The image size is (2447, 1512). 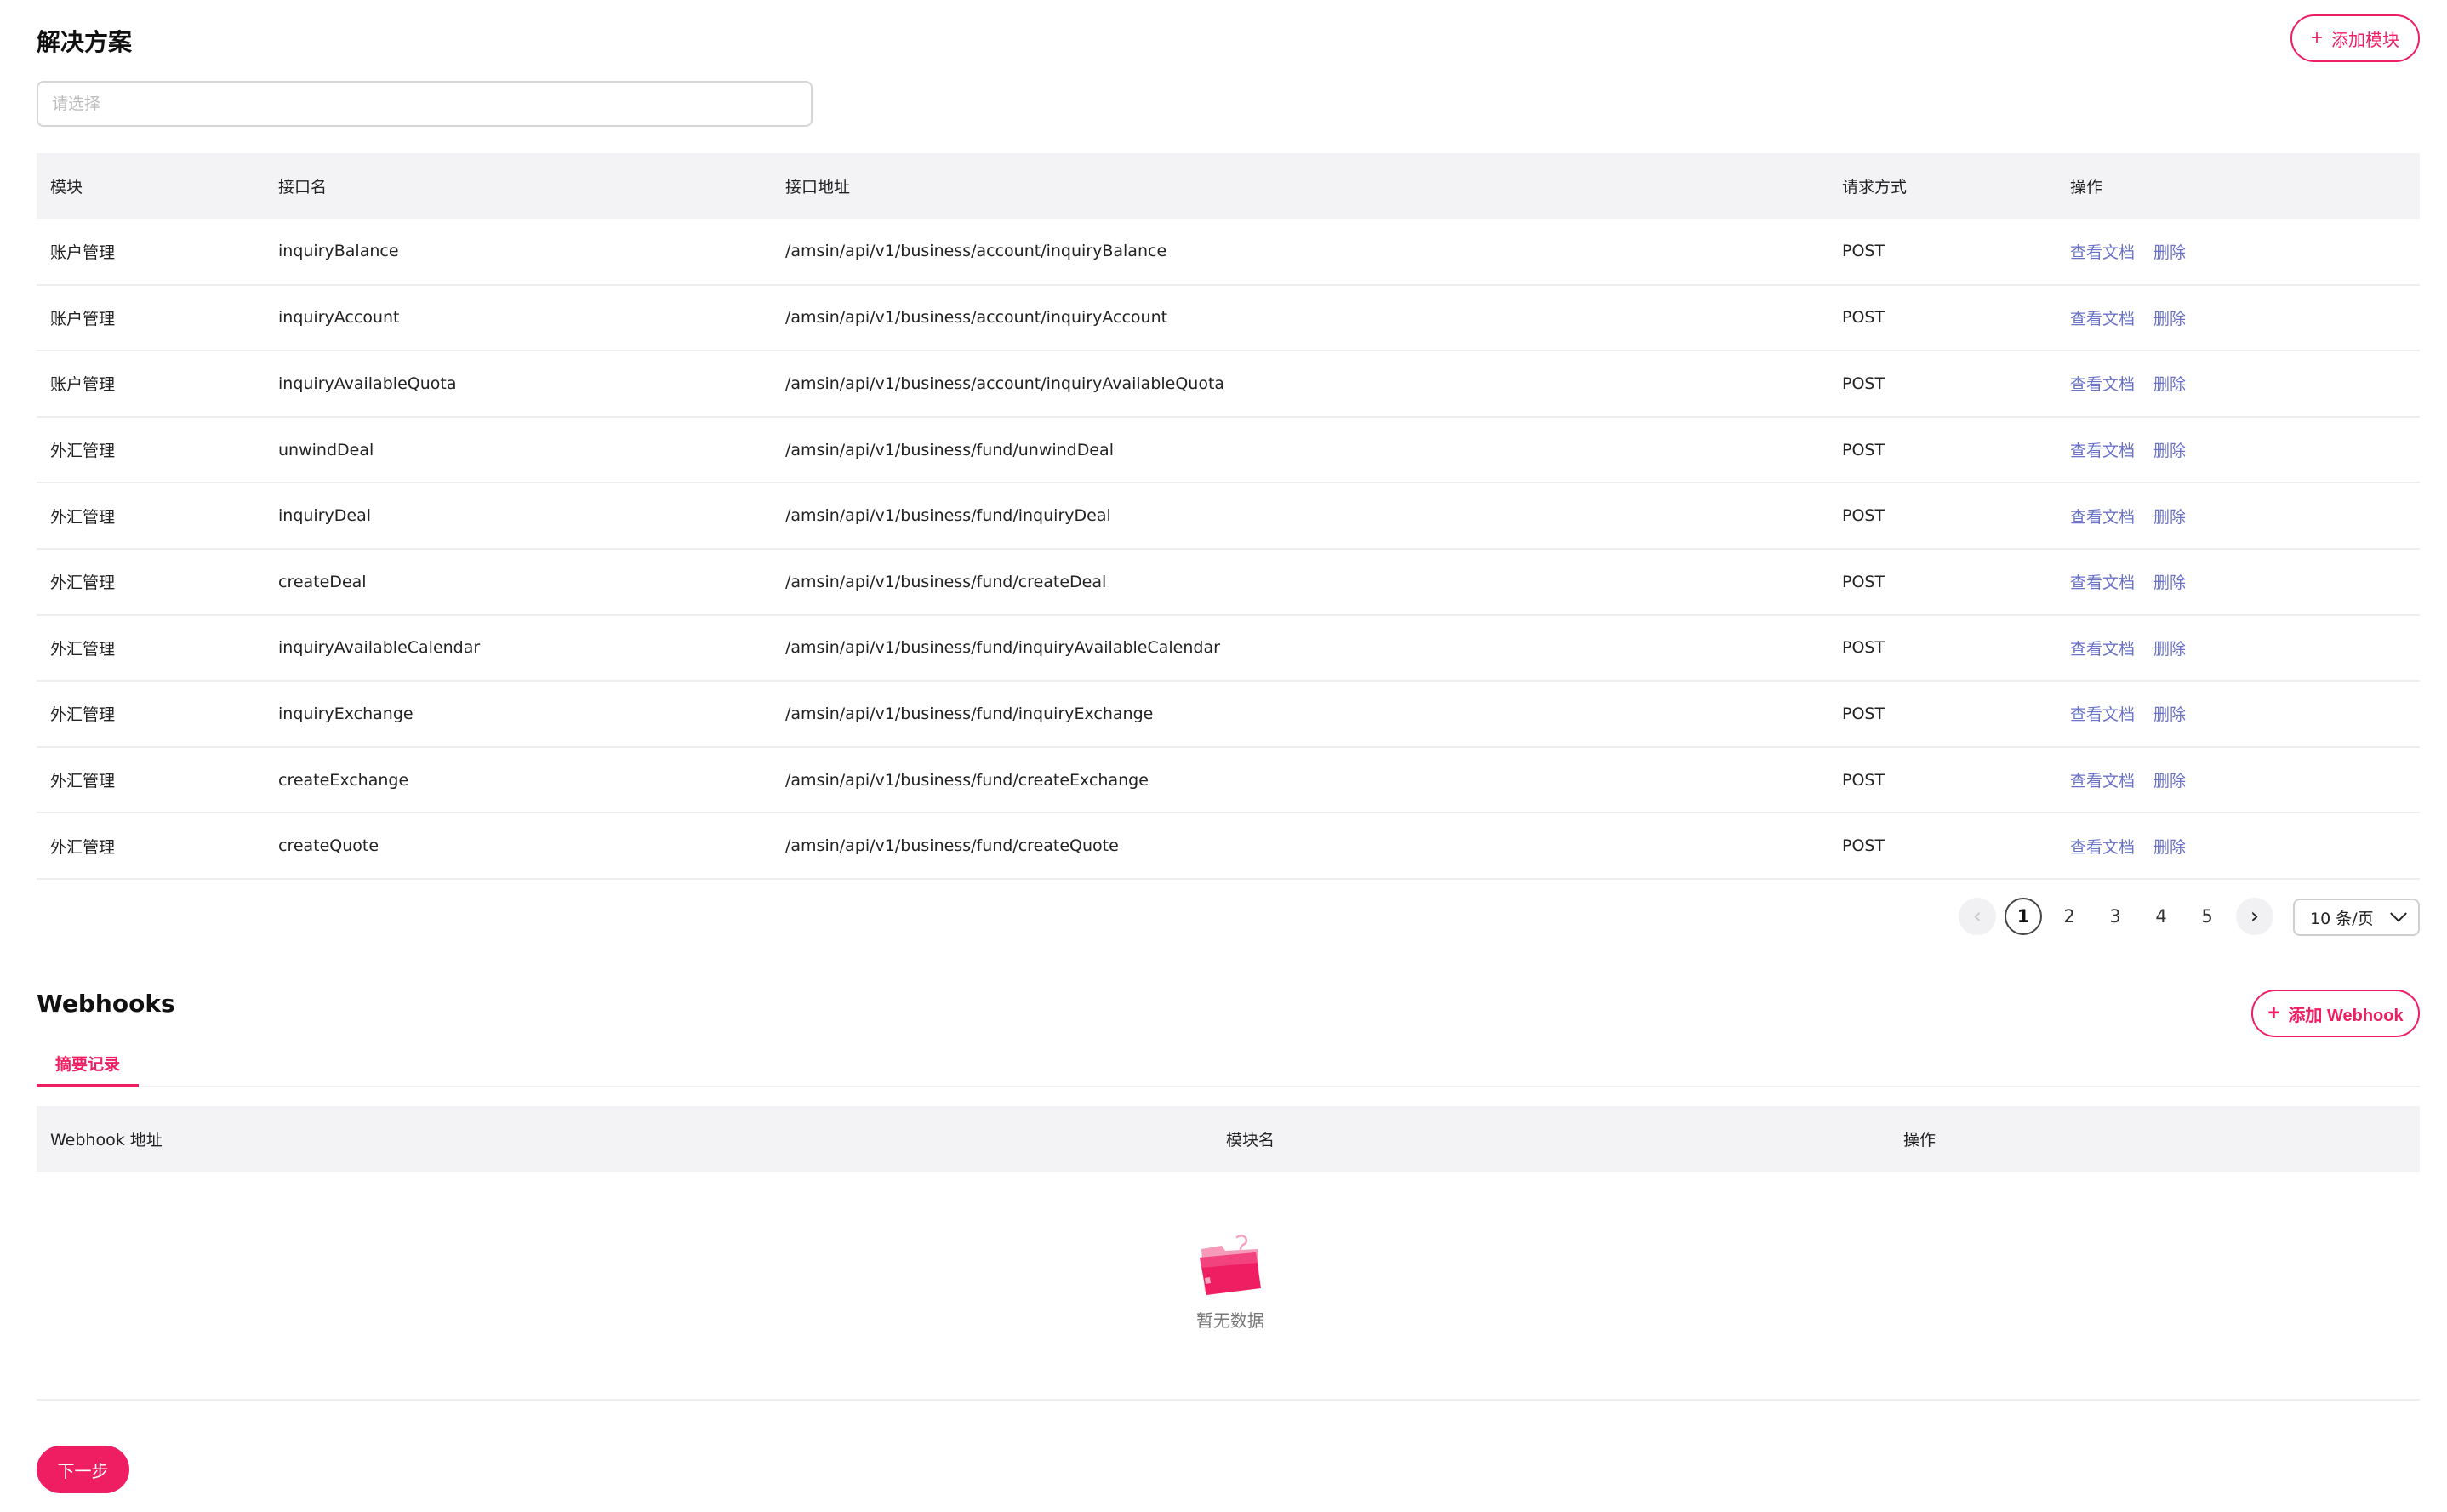 I want to click on empty-folder-icon, so click(x=1230, y=1265).